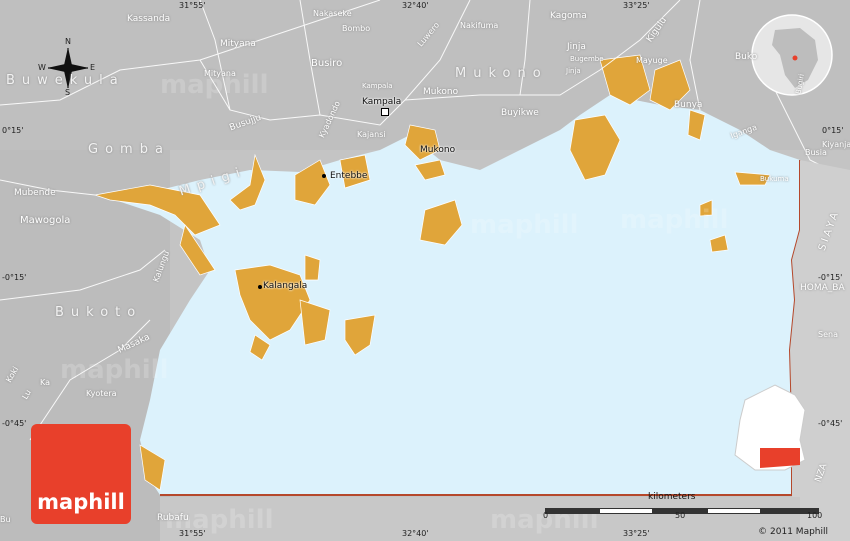 The height and width of the screenshot is (541, 850). What do you see at coordinates (35, 193) in the screenshot?
I see `place-label: Mubende` at bounding box center [35, 193].